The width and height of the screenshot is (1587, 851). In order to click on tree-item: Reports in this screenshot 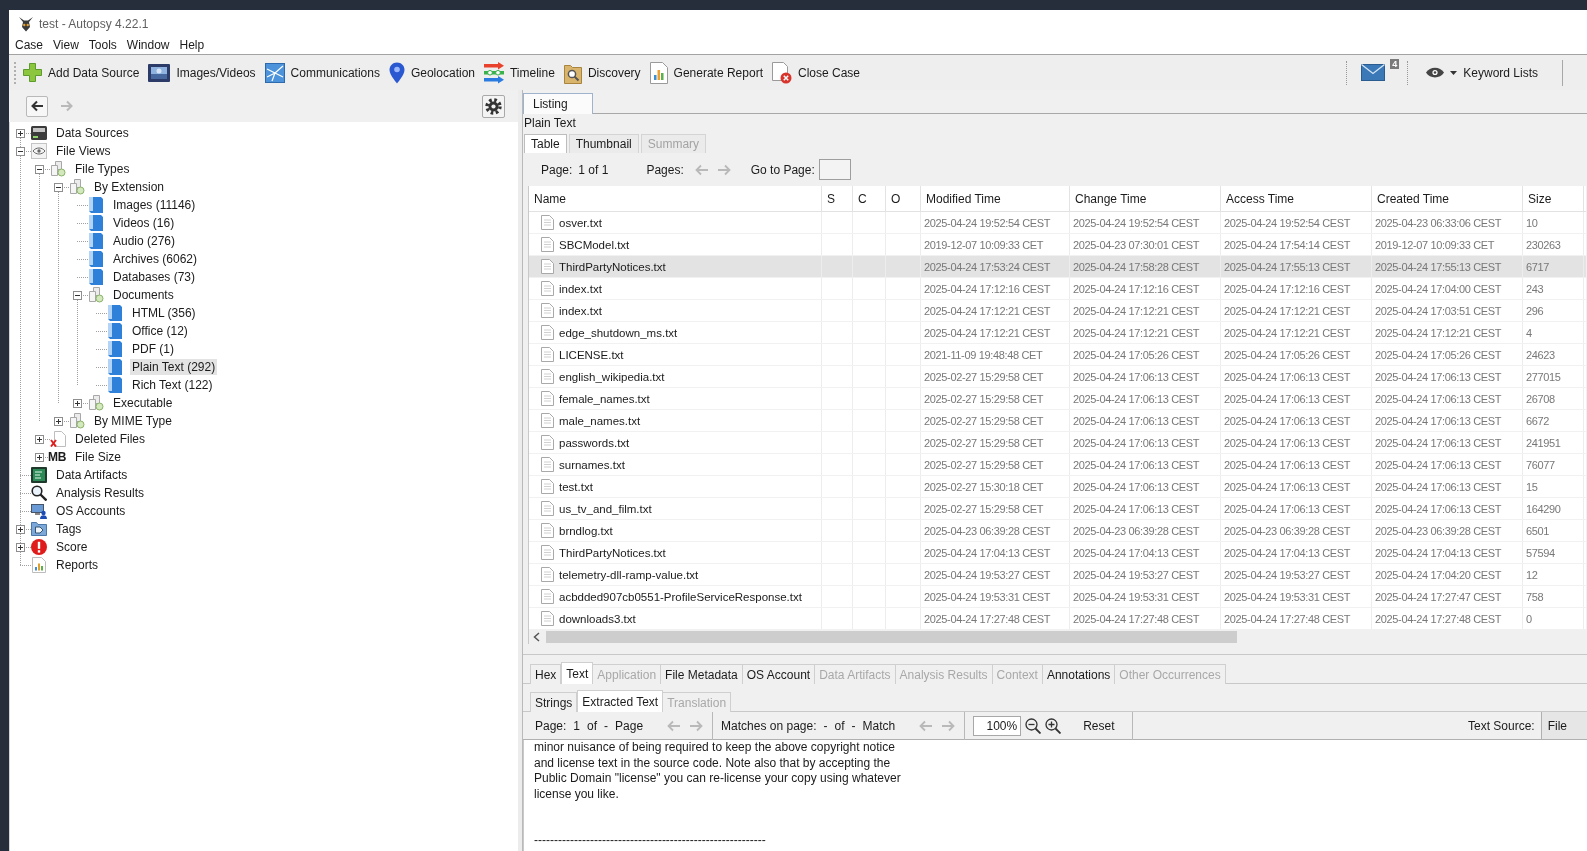, I will do `click(77, 565)`.